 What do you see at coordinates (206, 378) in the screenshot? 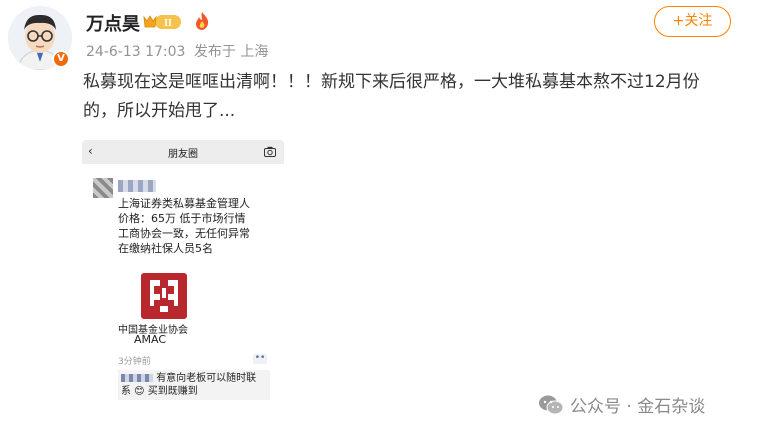
I see `comment-line: 有意向老板可以随时联` at bounding box center [206, 378].